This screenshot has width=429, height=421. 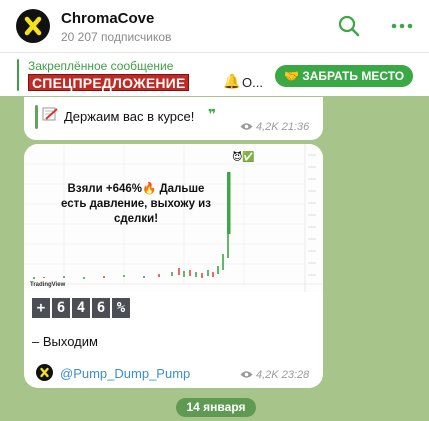 What do you see at coordinates (101, 66) in the screenshot?
I see `pinned-label: Закреплённое сообщение` at bounding box center [101, 66].